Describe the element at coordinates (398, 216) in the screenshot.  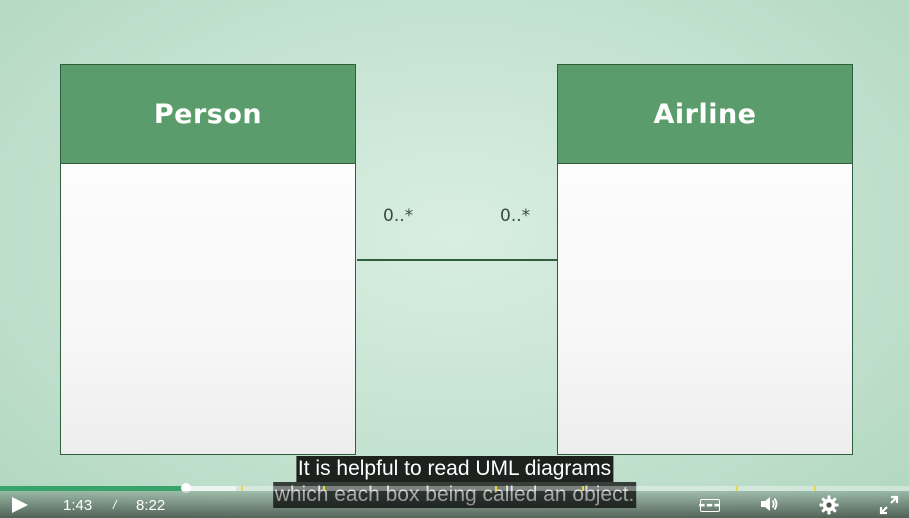
I see `multiplicity-left: 0..*` at that location.